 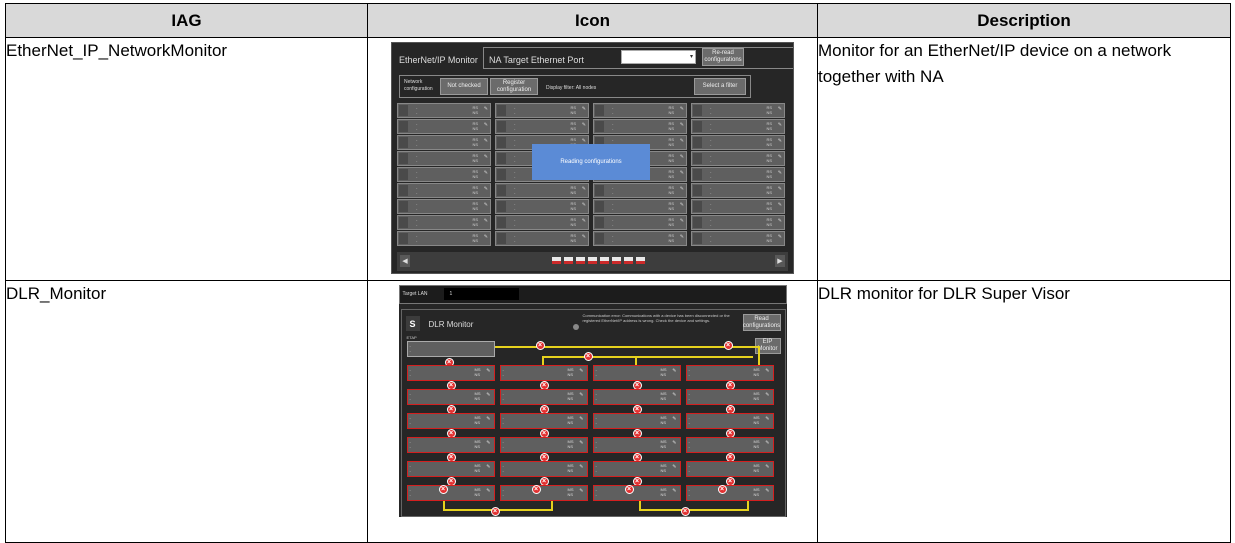 I want to click on etap-node: --, so click(x=450, y=349).